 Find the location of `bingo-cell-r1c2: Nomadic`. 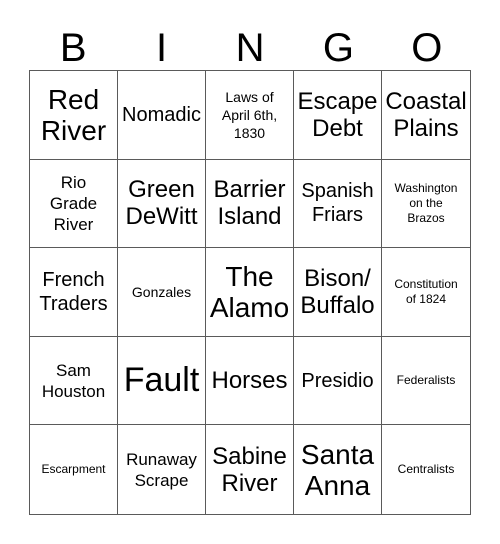

bingo-cell-r1c2: Nomadic is located at coordinates (162, 115).